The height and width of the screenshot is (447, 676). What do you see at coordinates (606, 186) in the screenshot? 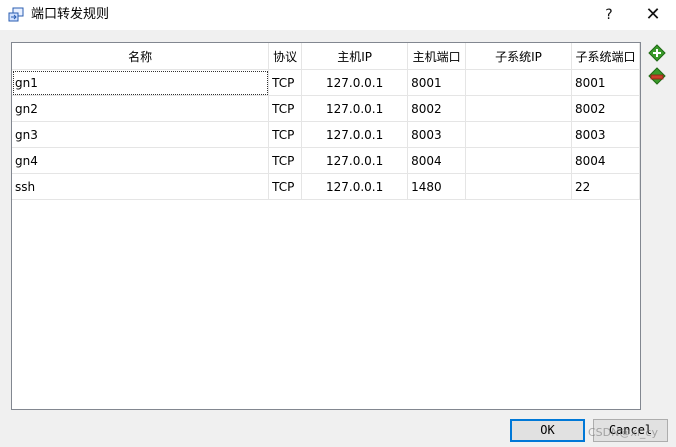
I see `cell-guest-port: 22` at bounding box center [606, 186].